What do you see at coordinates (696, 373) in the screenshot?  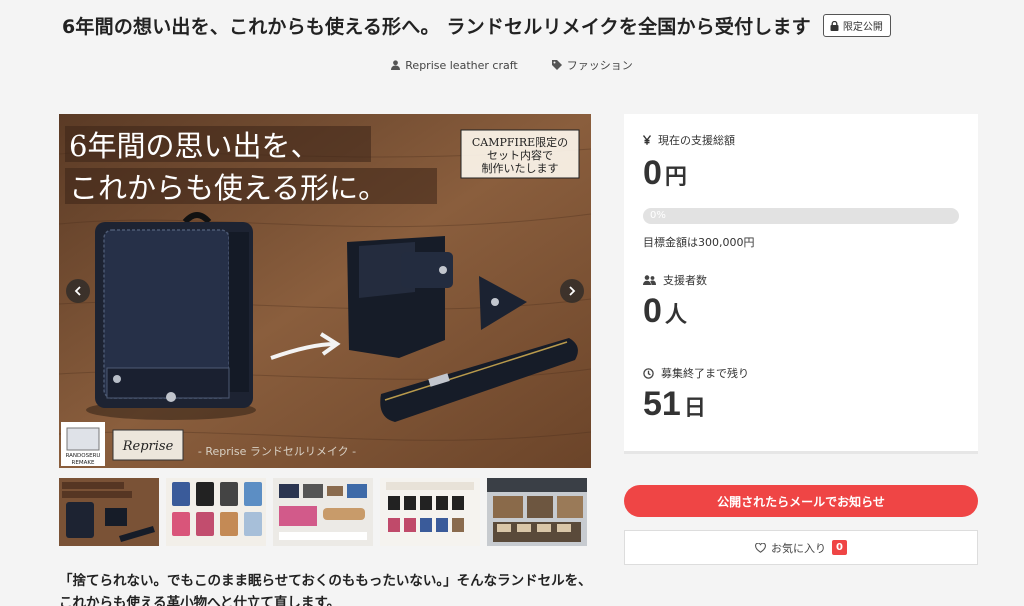 I see `remaining-label: 募集終了まで残り` at bounding box center [696, 373].